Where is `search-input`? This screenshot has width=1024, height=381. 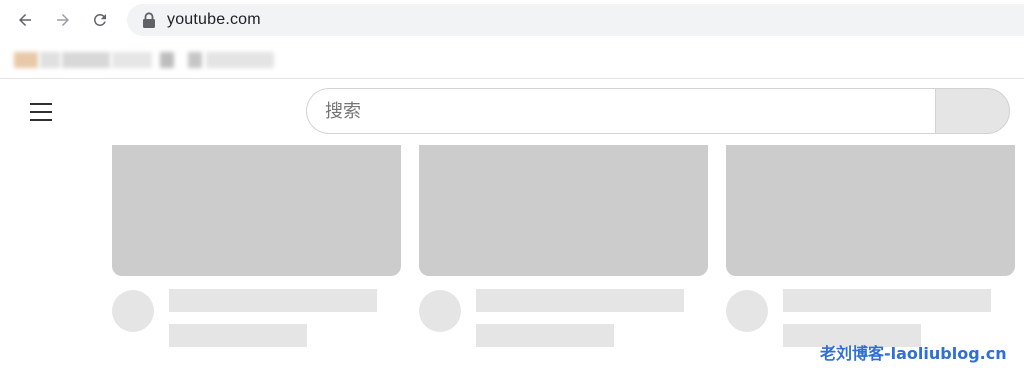 search-input is located at coordinates (620, 111).